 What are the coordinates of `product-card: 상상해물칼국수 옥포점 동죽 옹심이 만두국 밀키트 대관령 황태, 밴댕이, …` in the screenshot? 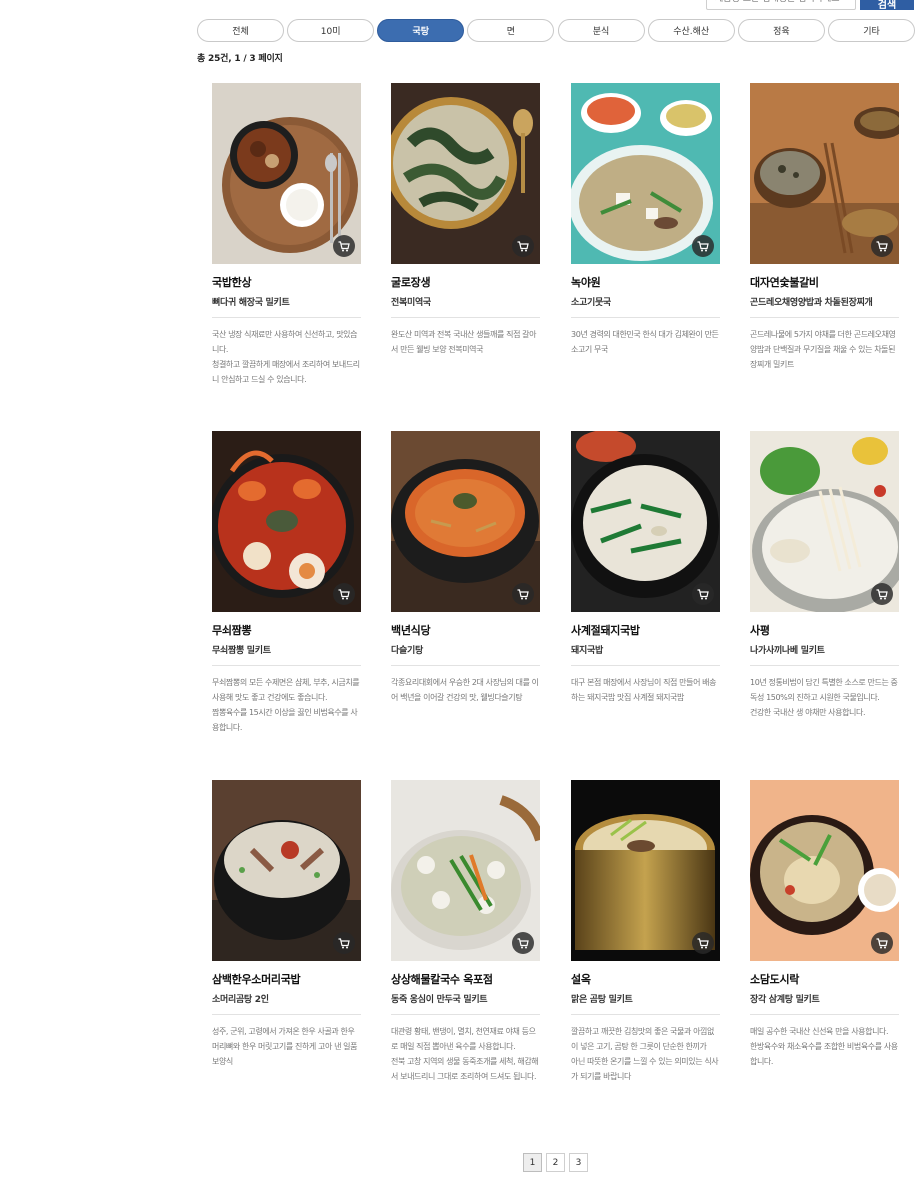 It's located at (465, 932).